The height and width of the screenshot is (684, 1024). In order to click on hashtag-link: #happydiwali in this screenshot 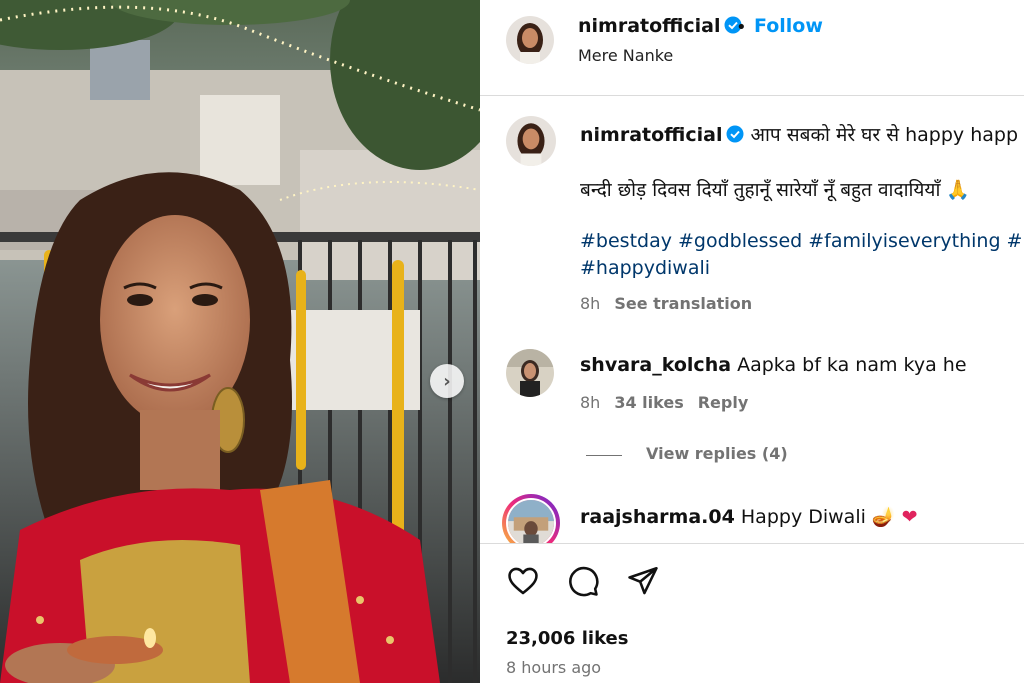, I will do `click(645, 268)`.